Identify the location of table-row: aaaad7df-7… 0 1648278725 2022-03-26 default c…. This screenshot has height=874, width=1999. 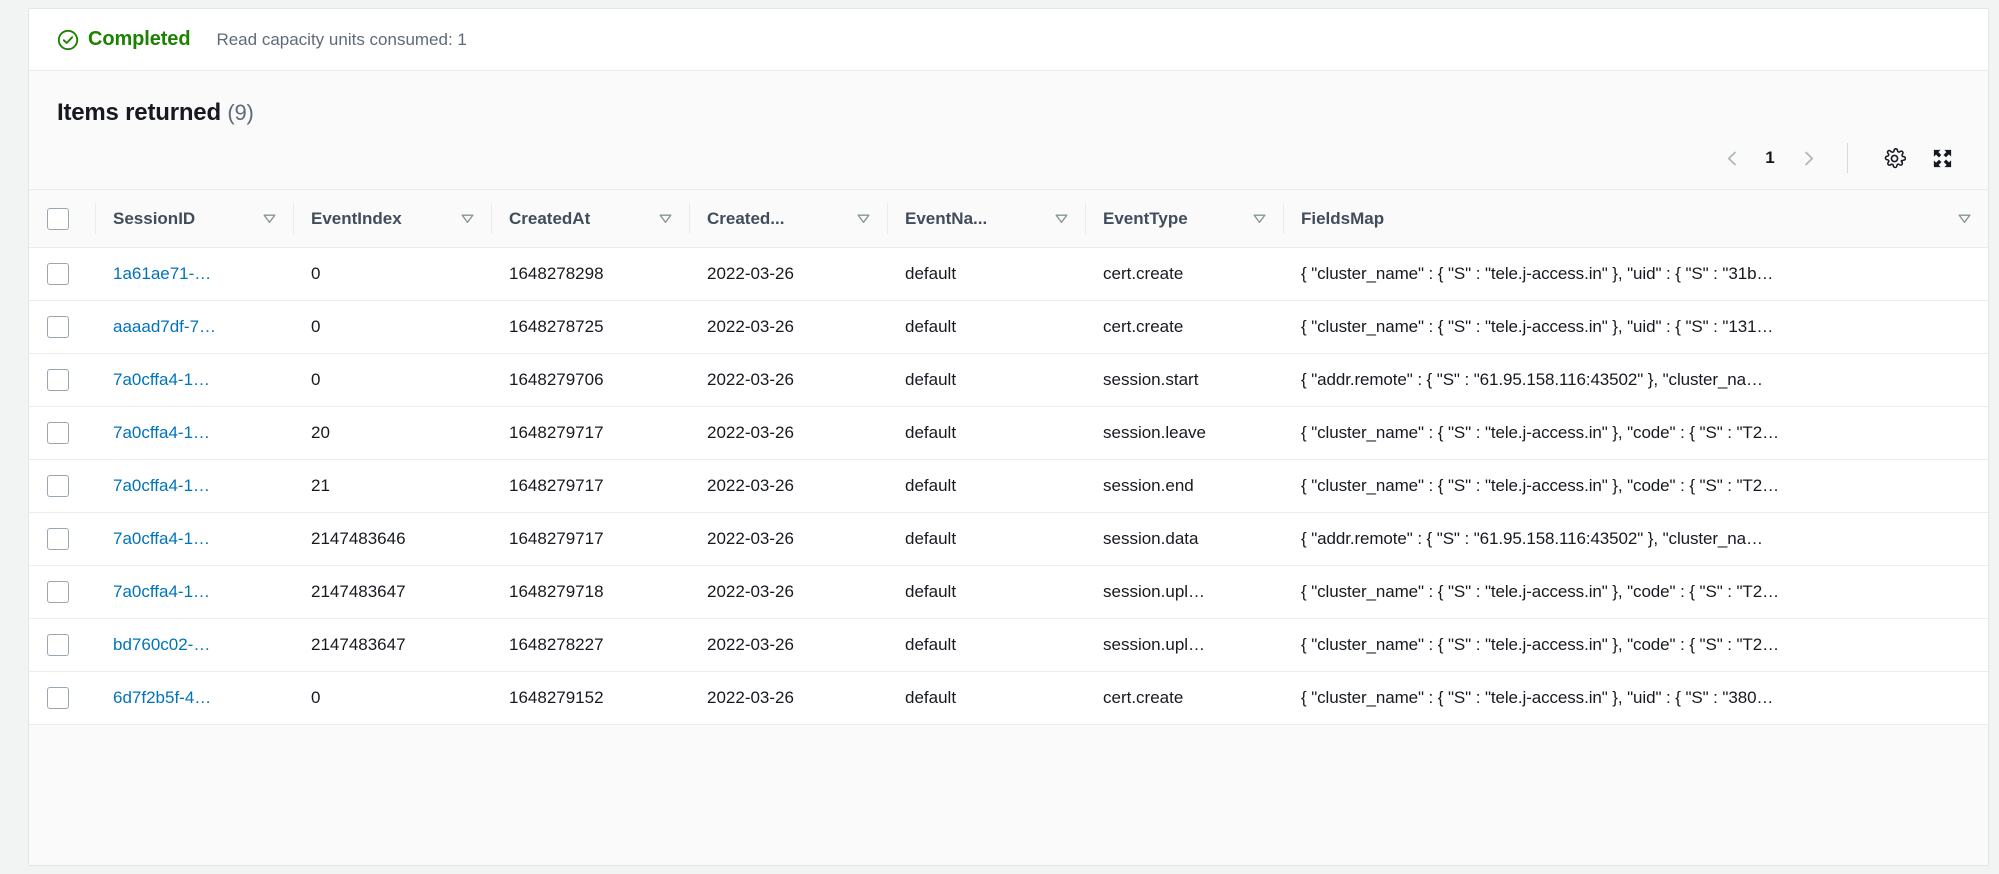
(1008, 327).